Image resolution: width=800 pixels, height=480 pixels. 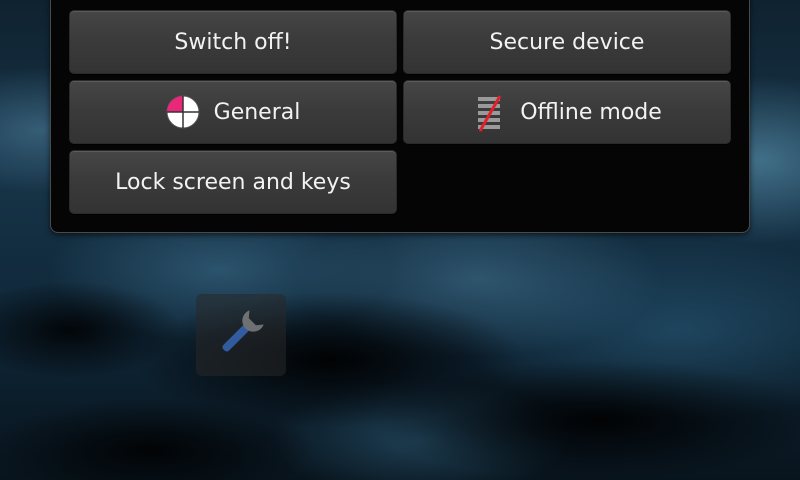 I want to click on lock-screen-button: Lock screen and keys, so click(x=233, y=182).